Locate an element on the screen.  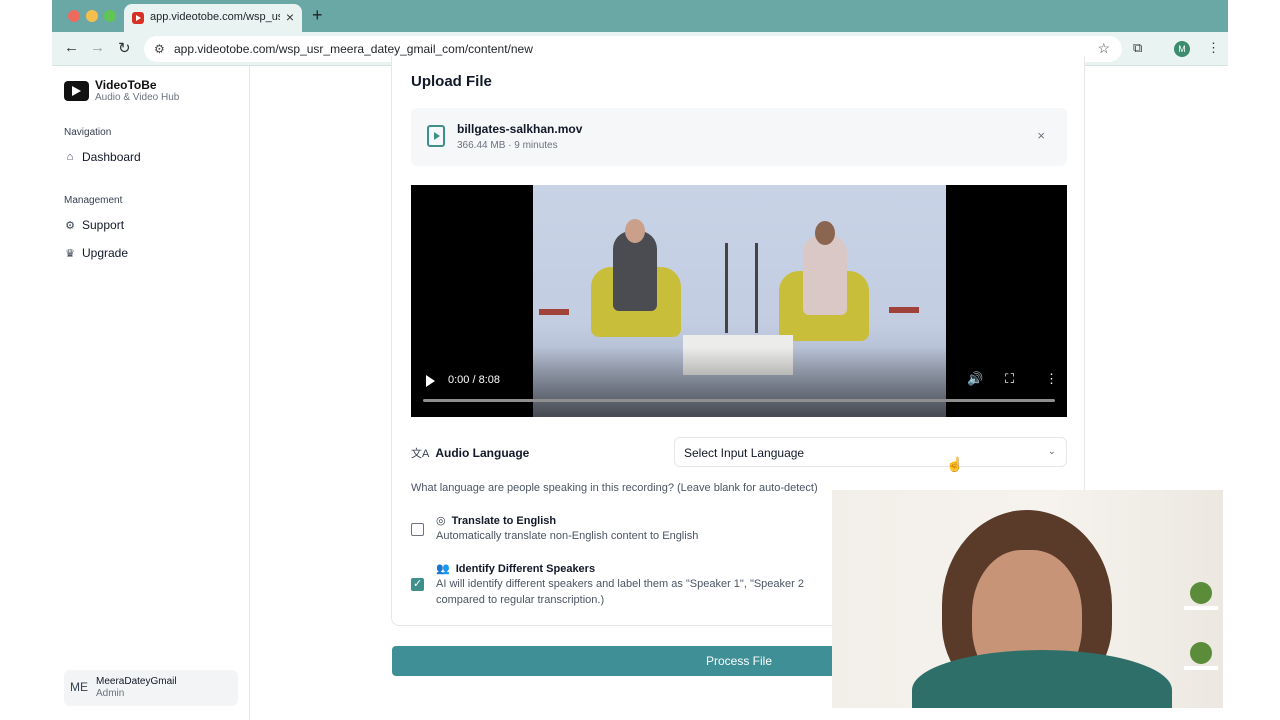
user-card: ME MeeraDateyGmail Admin is located at coordinates (151, 688).